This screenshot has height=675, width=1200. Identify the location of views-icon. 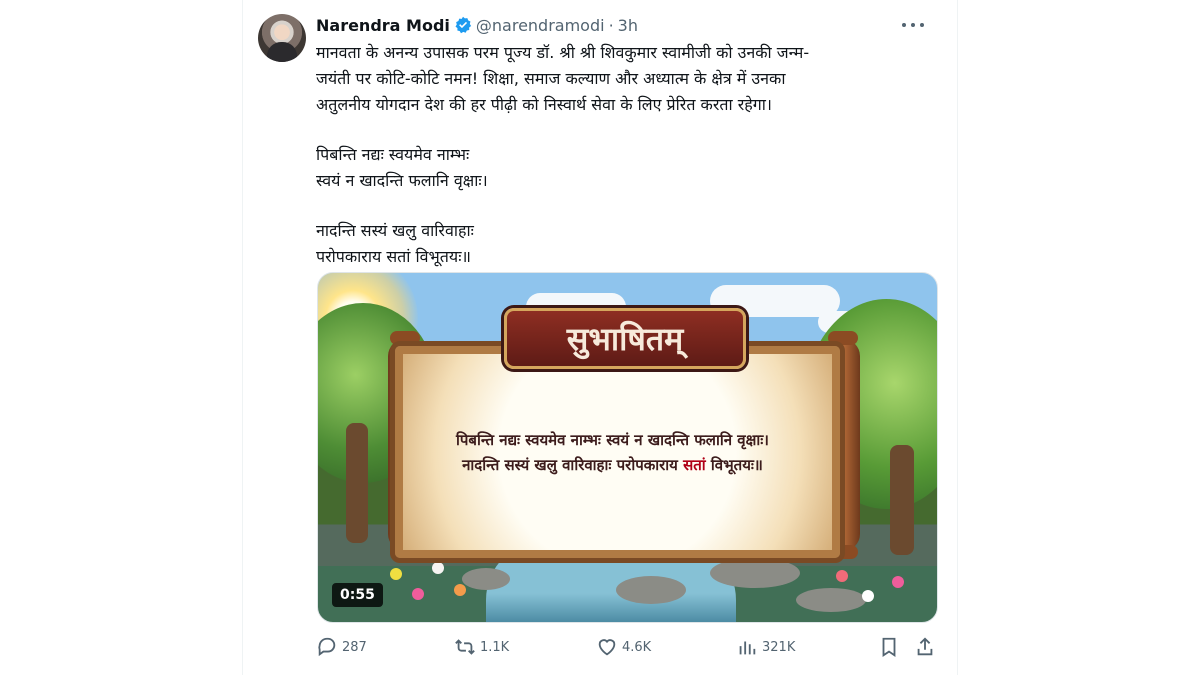
(747, 647).